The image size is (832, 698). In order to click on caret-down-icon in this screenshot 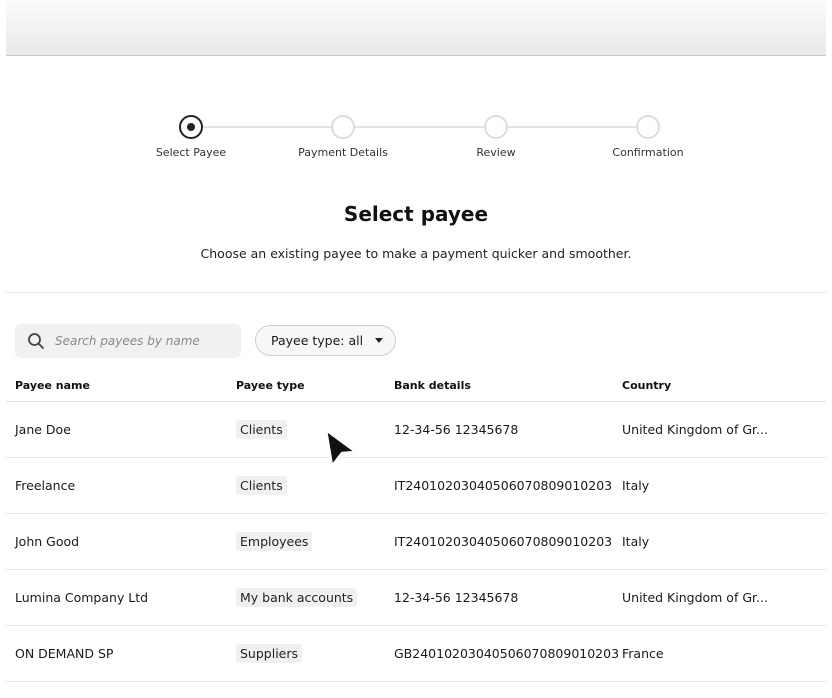, I will do `click(379, 340)`.